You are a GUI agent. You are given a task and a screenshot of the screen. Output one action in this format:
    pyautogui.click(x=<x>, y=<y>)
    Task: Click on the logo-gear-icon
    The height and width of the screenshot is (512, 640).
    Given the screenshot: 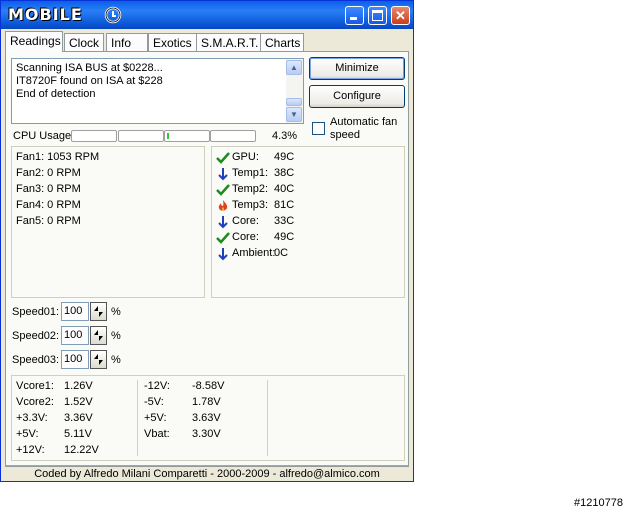 What is the action you would take?
    pyautogui.click(x=113, y=15)
    